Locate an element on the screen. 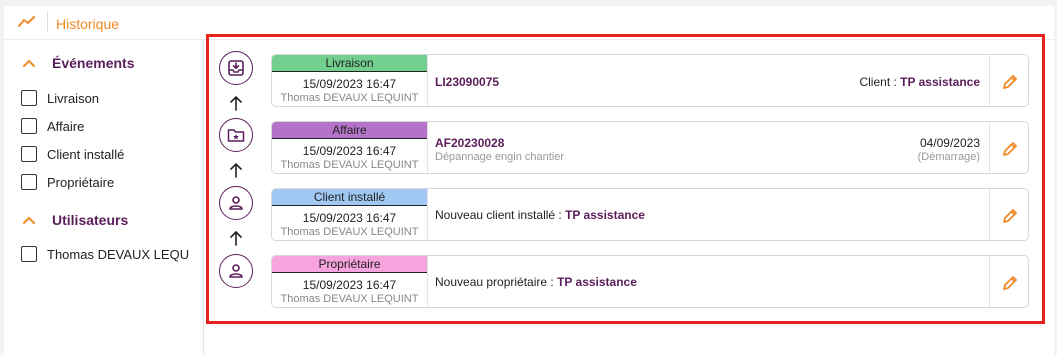  event-reference-link: LI23090075 is located at coordinates (467, 82).